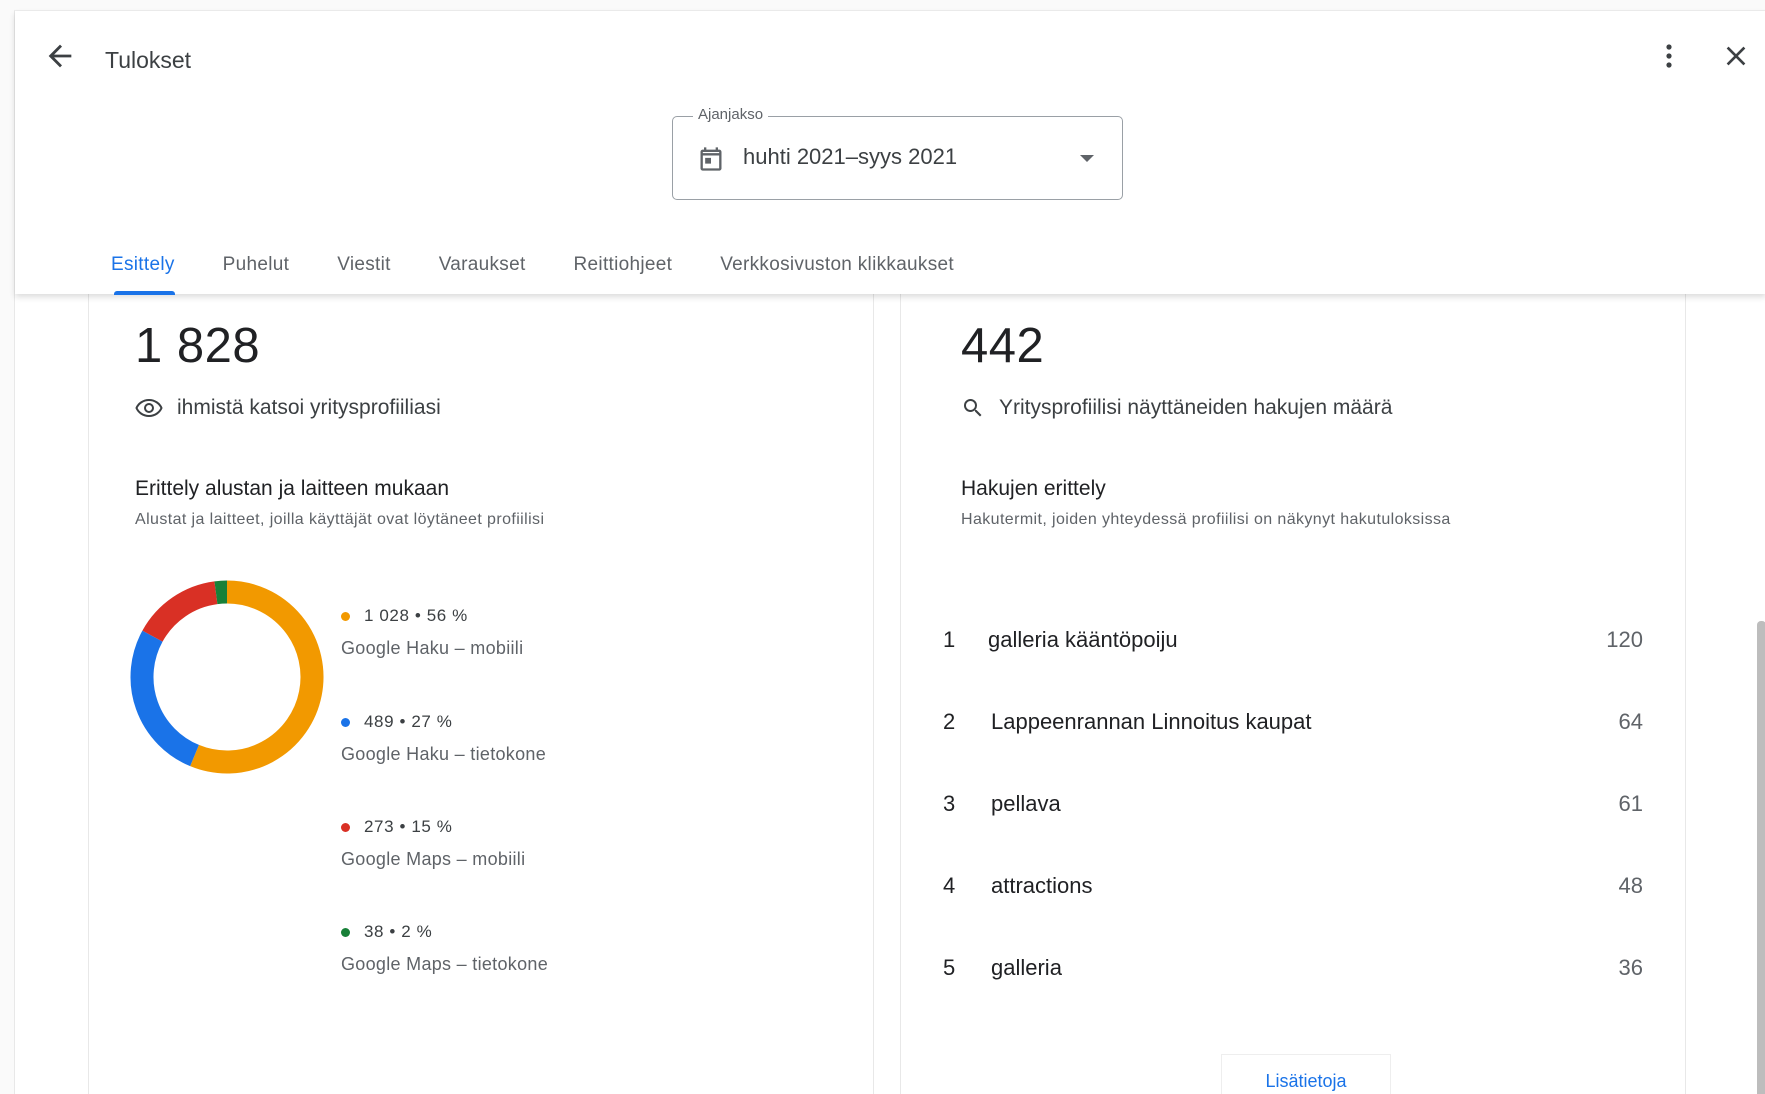 The width and height of the screenshot is (1765, 1094). What do you see at coordinates (731, 114) in the screenshot?
I see `period-label: Ajanjakso` at bounding box center [731, 114].